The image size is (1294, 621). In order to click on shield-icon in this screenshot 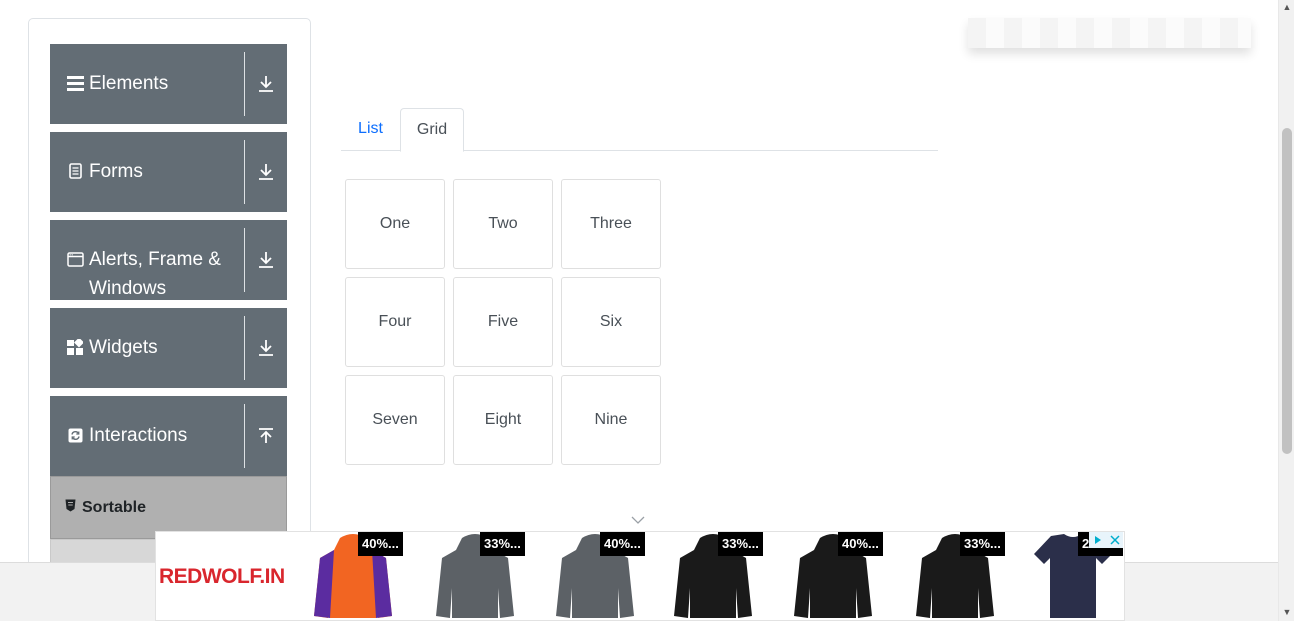, I will do `click(70, 508)`.